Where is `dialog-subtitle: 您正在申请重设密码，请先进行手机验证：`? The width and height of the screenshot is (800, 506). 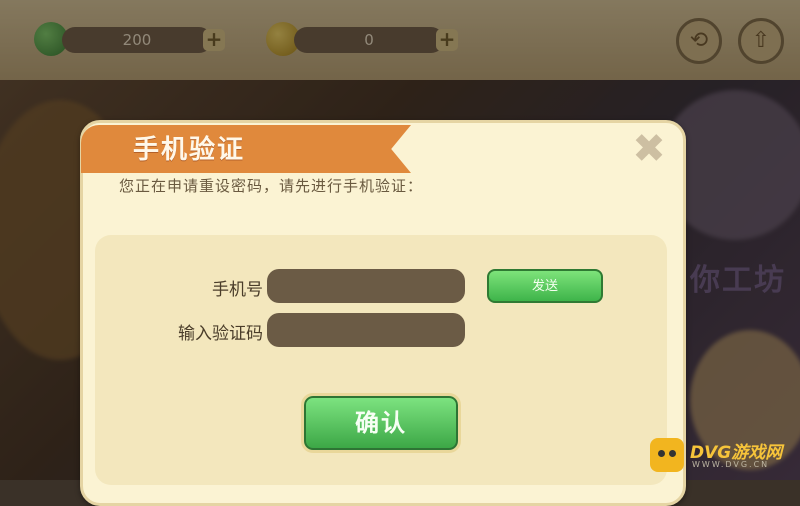 dialog-subtitle: 您正在申请重设密码，请先进行手机验证： is located at coordinates (271, 186).